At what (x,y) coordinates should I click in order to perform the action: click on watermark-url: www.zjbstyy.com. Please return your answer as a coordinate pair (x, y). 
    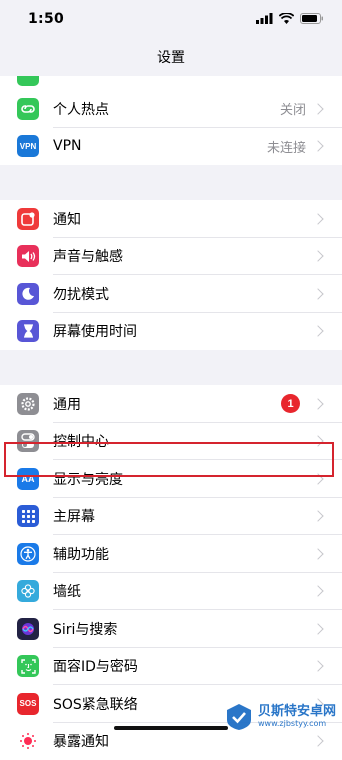
    Looking at the image, I should click on (297, 724).